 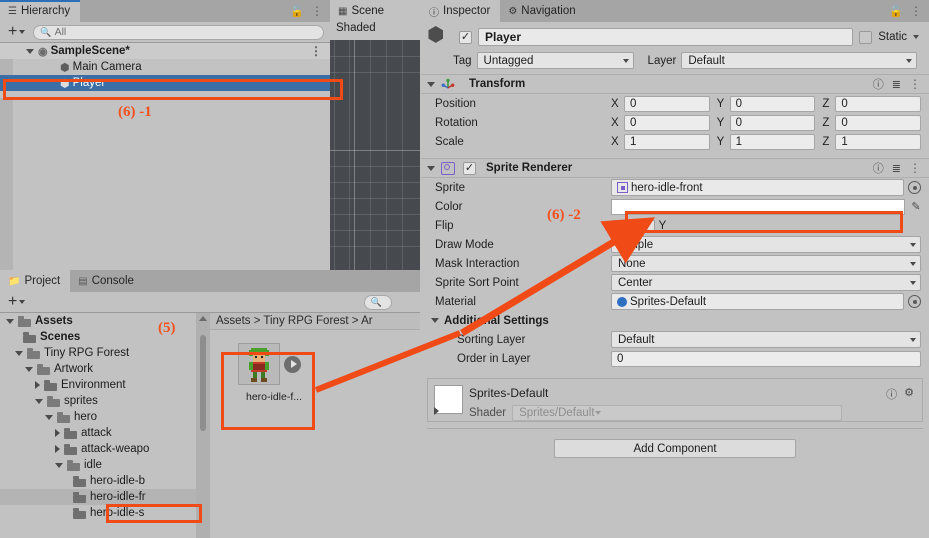 What do you see at coordinates (375, 31) in the screenshot?
I see `scene-draw-mode: Shaded` at bounding box center [375, 31].